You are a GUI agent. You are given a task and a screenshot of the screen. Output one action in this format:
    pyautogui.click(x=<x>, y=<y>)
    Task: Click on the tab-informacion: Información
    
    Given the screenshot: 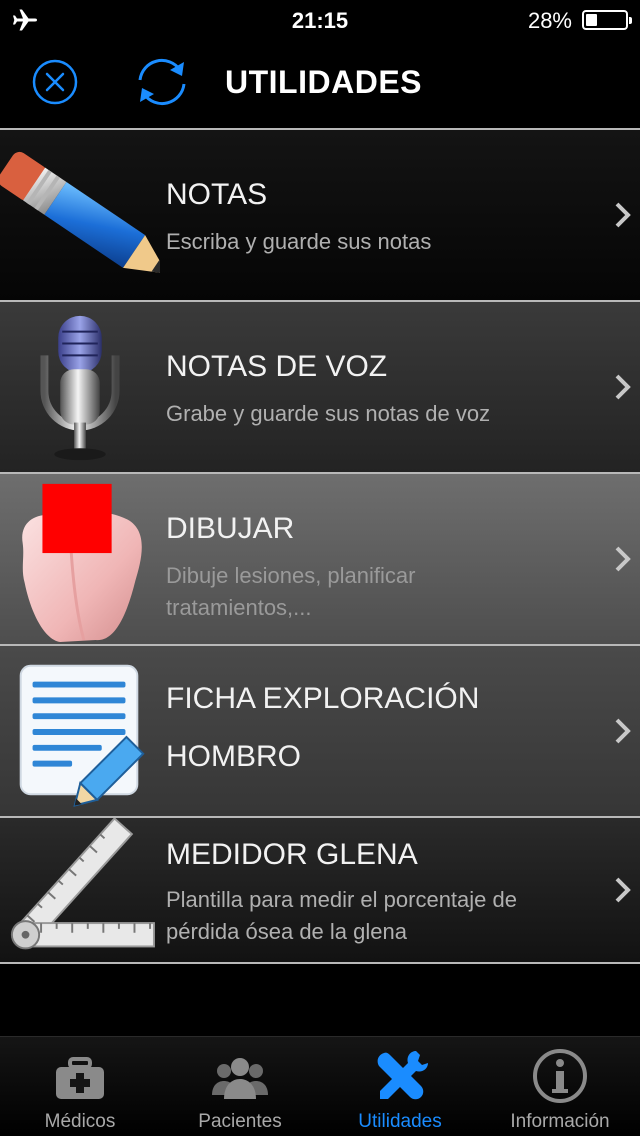 What is the action you would take?
    pyautogui.click(x=560, y=1086)
    